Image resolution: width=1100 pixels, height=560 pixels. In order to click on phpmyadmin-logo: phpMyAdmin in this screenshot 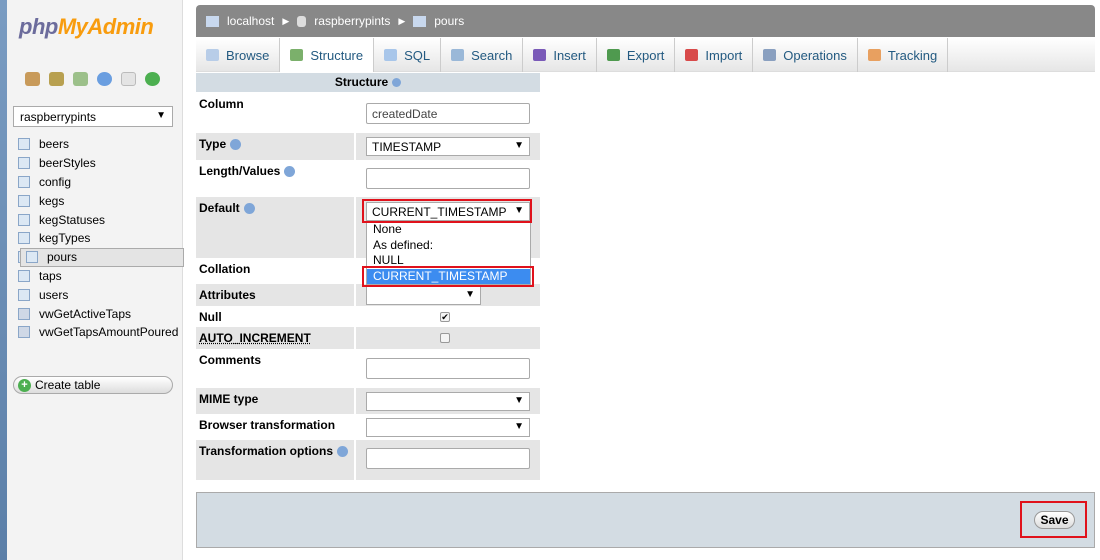, I will do `click(86, 27)`.